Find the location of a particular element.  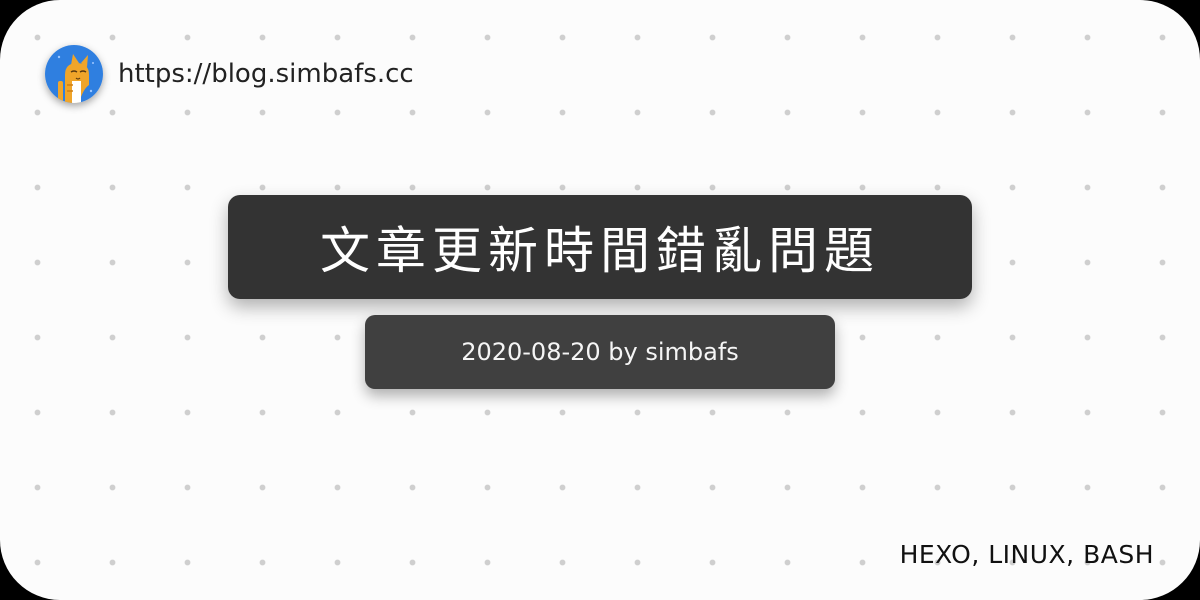

post-meta: 2020-08-20 by simbafs is located at coordinates (600, 352).